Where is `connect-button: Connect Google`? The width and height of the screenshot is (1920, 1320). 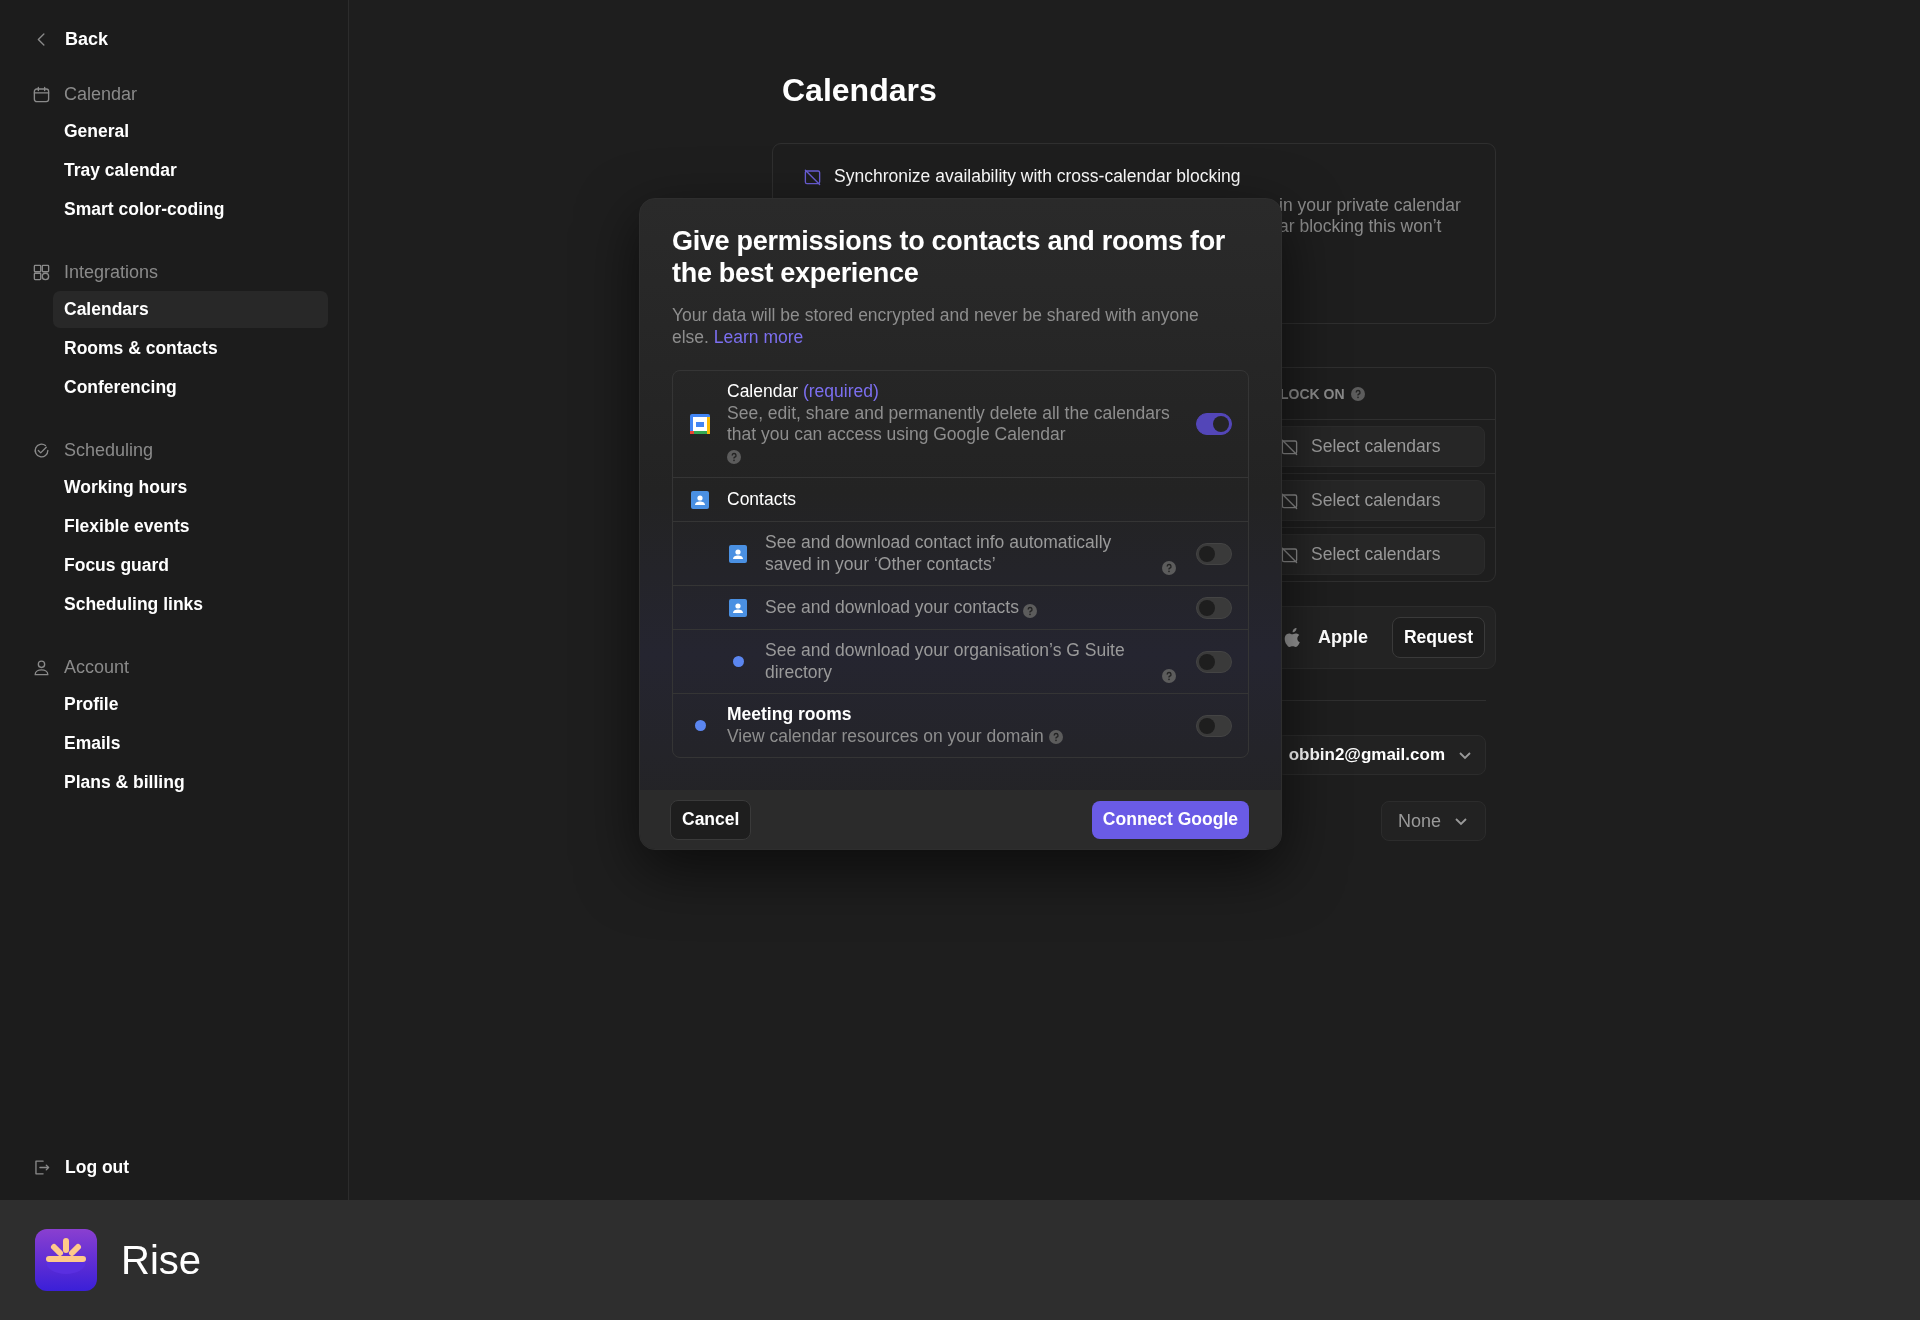
connect-button: Connect Google is located at coordinates (1170, 819).